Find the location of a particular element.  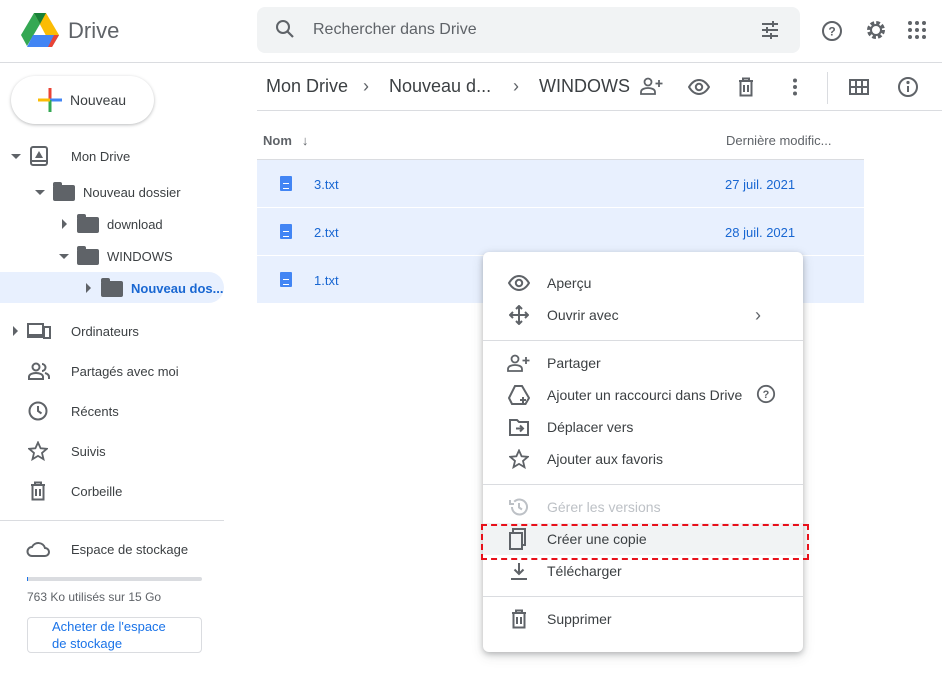

toolbar-bottom-divider is located at coordinates (599, 110).